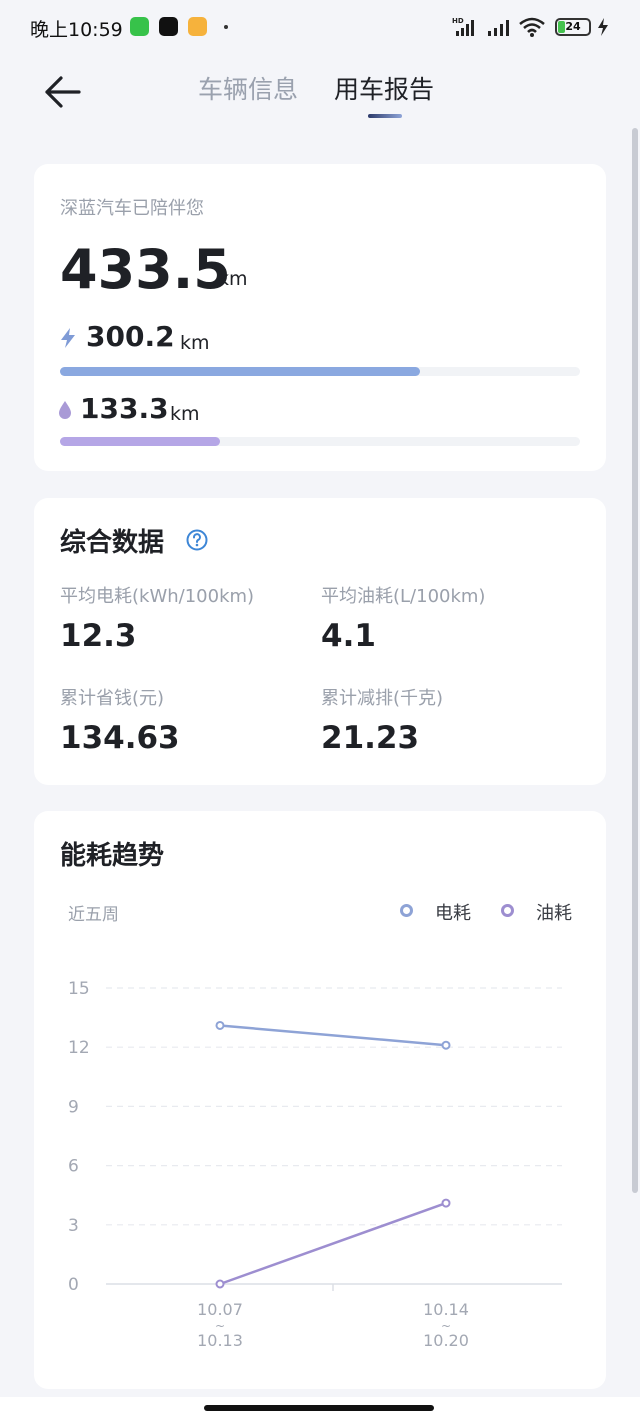 Image resolution: width=640 pixels, height=1423 pixels. What do you see at coordinates (145, 269) in the screenshot?
I see `total-mileage: 433.5` at bounding box center [145, 269].